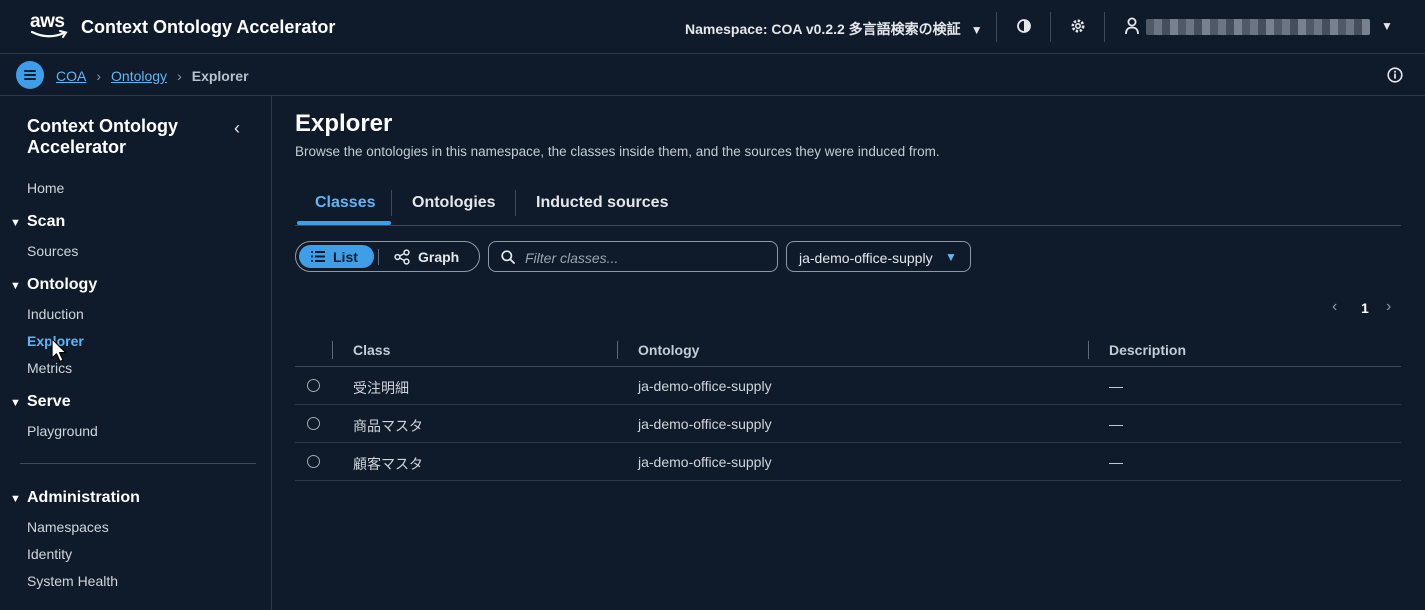 Image resolution: width=1425 pixels, height=610 pixels. What do you see at coordinates (237, 128) in the screenshot?
I see `collapse-icon: ‹` at bounding box center [237, 128].